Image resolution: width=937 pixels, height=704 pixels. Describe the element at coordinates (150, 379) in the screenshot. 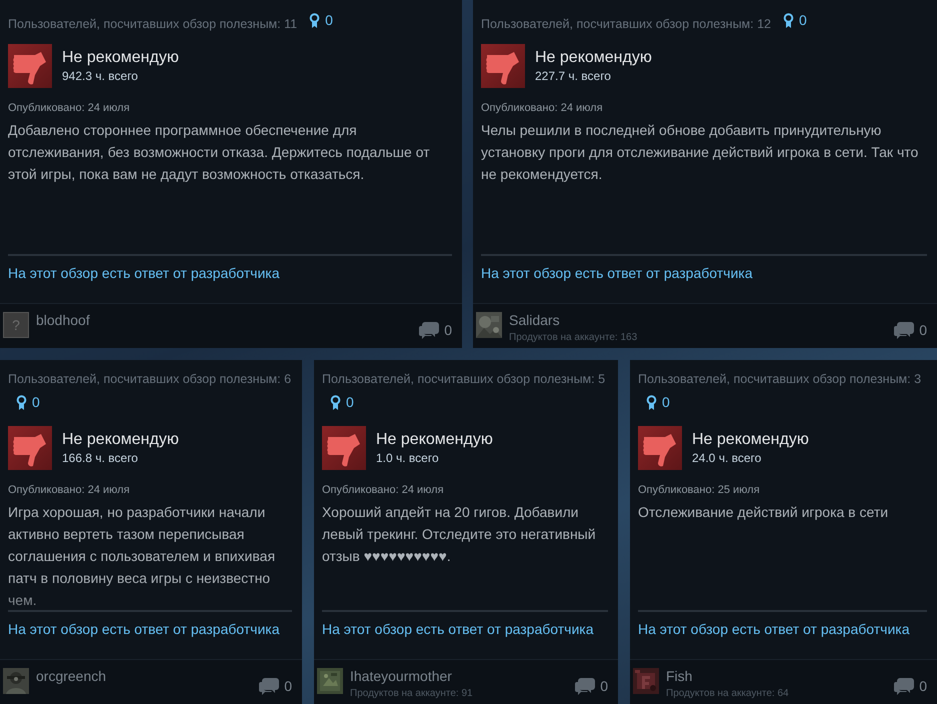

I see `helpful-count-text: Пользователей, посчитавших обзор полезным: 6` at that location.